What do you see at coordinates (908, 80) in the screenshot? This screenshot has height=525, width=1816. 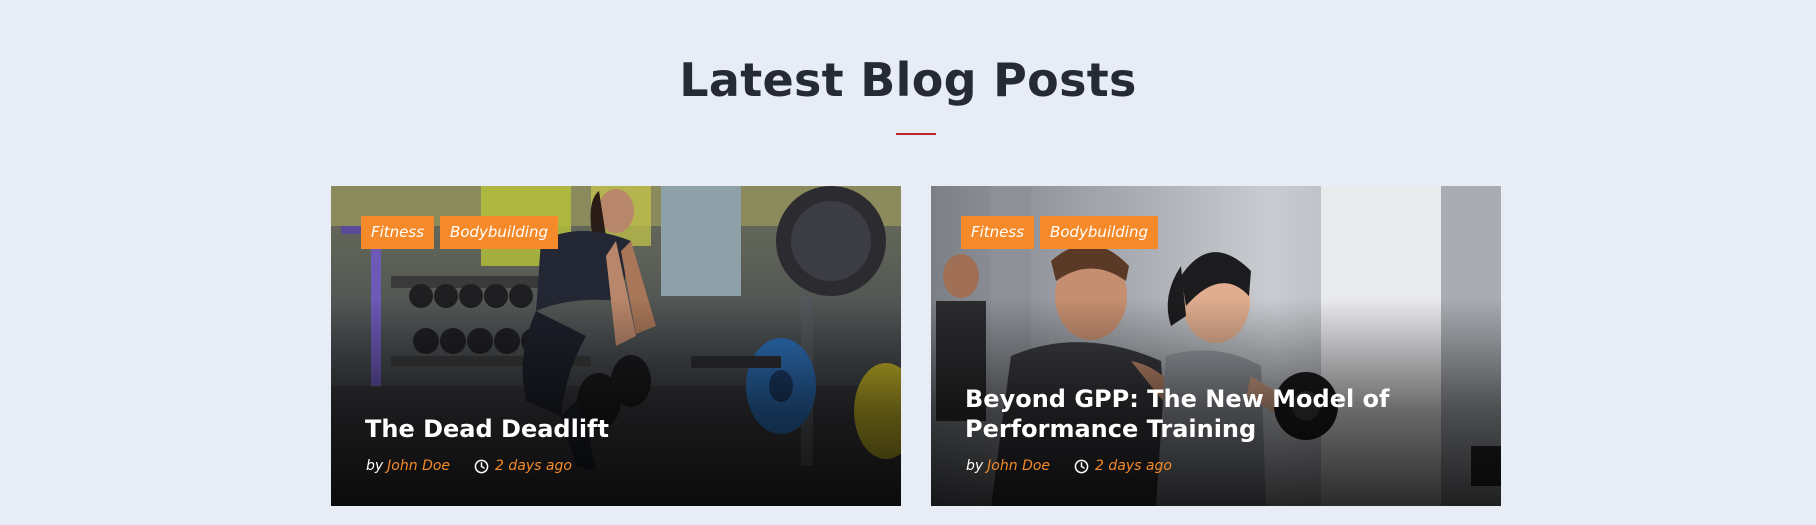 I see `section-title: Latest Blog Posts` at bounding box center [908, 80].